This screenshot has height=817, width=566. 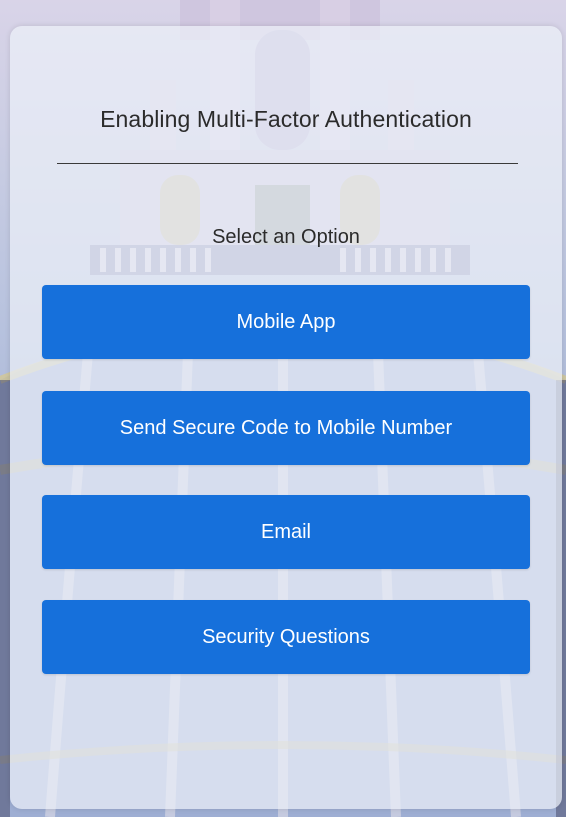 I want to click on security-questions-button: Security Questions, so click(x=286, y=637).